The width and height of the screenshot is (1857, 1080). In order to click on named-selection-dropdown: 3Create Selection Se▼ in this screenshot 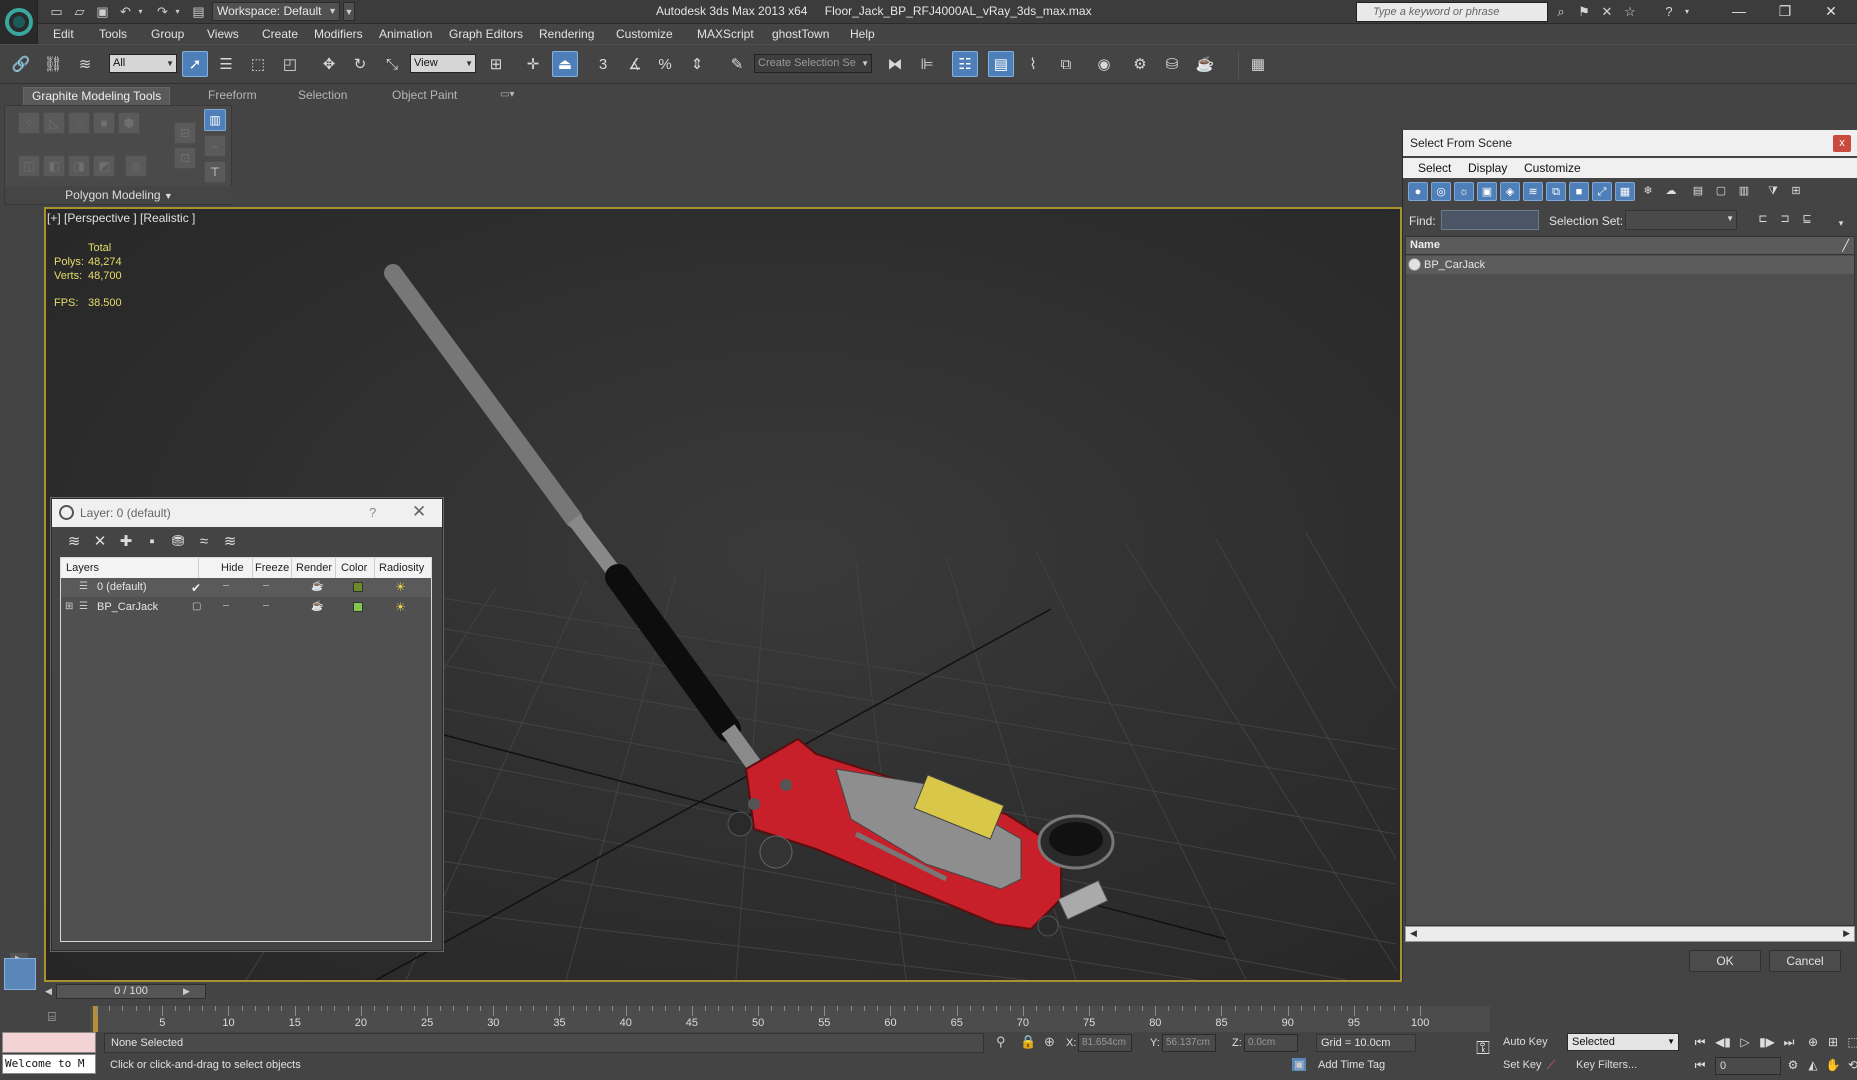, I will do `click(813, 63)`.